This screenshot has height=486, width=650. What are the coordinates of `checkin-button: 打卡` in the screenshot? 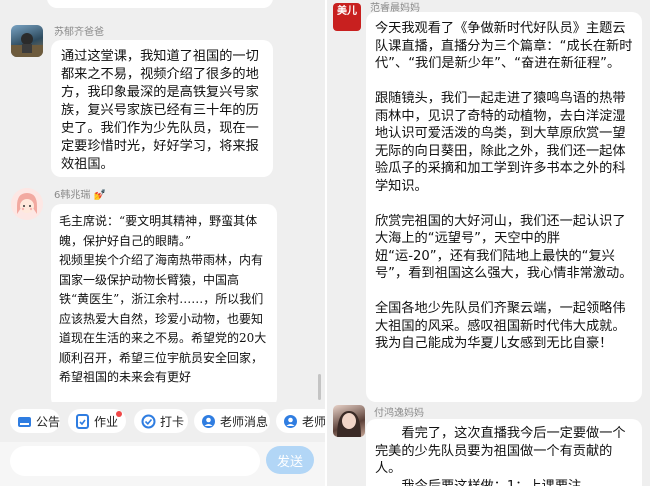 It's located at (161, 421).